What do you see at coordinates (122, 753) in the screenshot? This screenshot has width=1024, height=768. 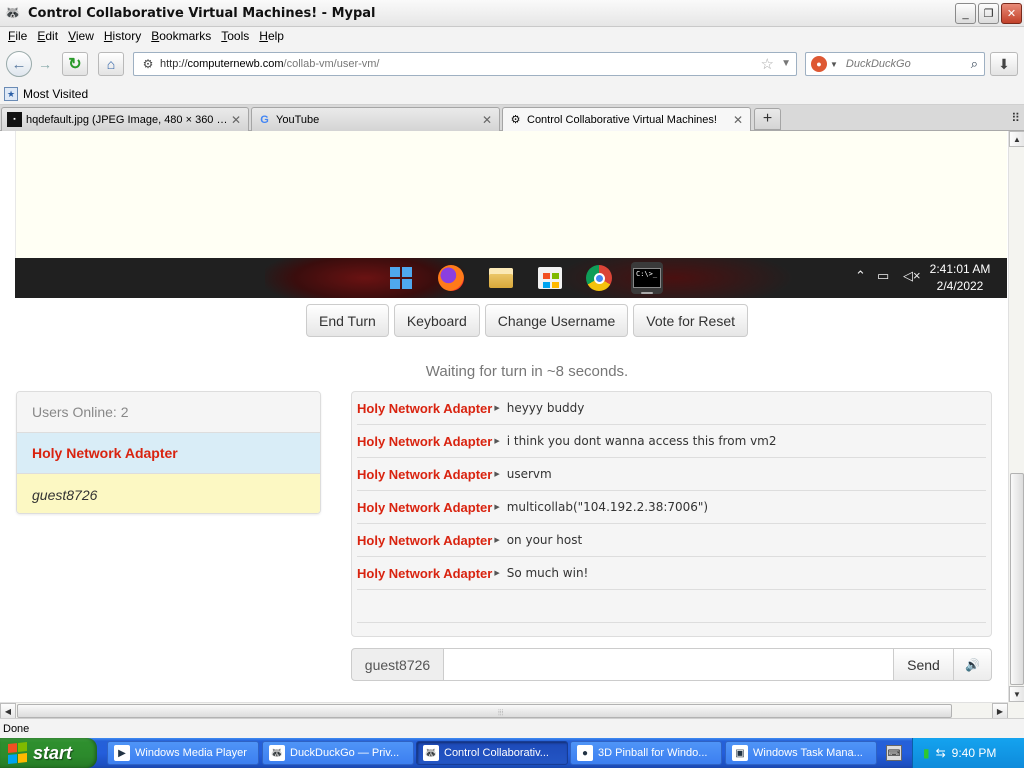 I see `media-player-icon: ▶` at bounding box center [122, 753].